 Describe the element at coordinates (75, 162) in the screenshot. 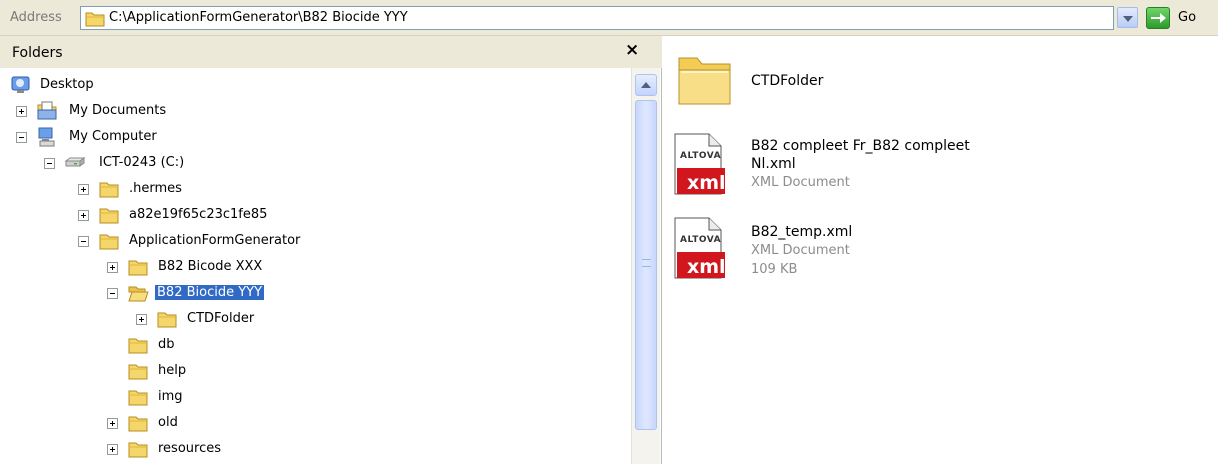

I see `drive-icon` at that location.